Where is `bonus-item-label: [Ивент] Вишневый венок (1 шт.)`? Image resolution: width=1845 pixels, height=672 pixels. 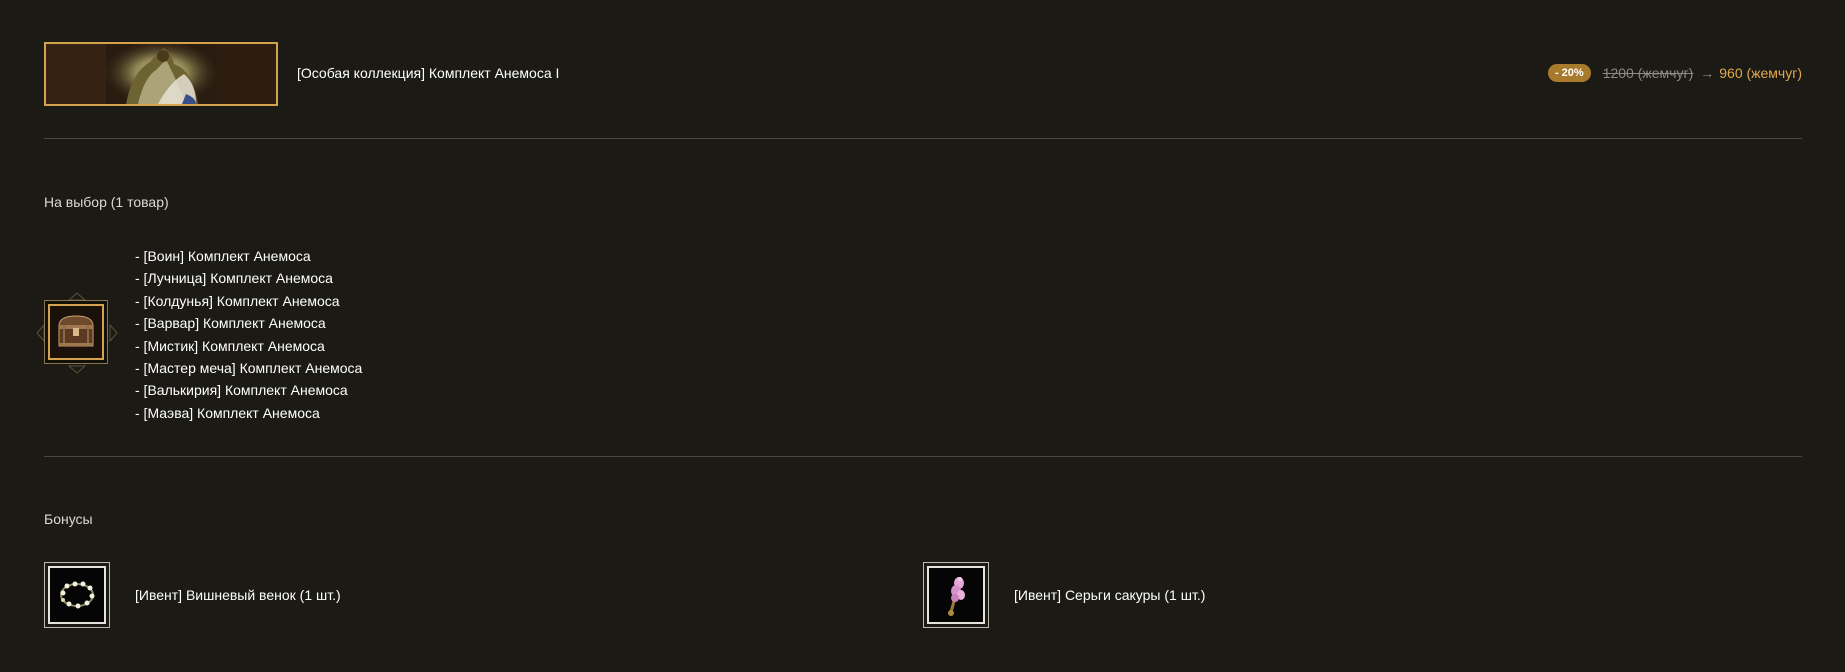
bonus-item-label: [Ивент] Вишневый венок (1 шт.) is located at coordinates (238, 595).